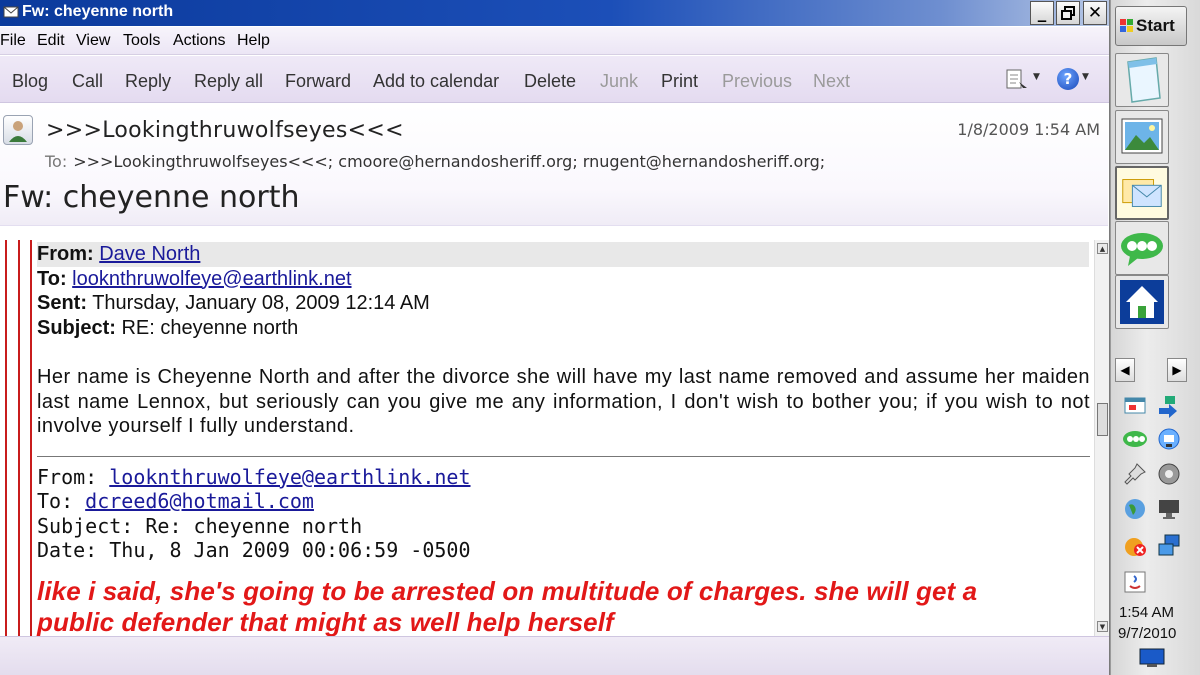  I want to click on restore-icon, so click(1068, 13).